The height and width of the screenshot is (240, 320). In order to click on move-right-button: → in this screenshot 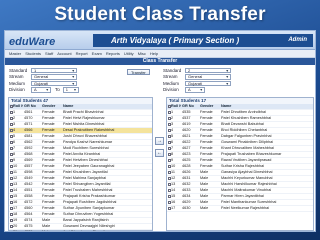, I will do `click(159, 141)`.